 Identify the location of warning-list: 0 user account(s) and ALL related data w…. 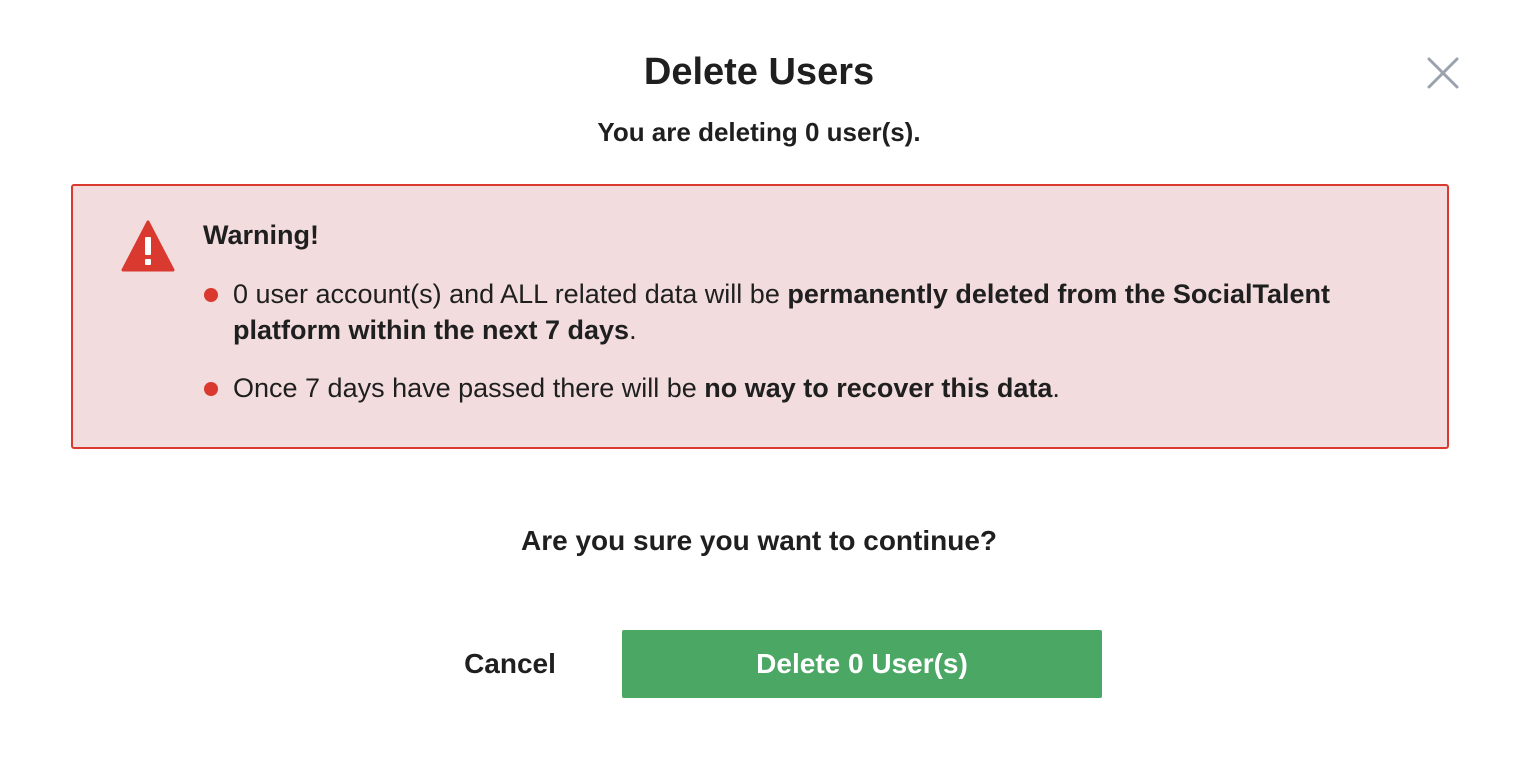
(778, 352).